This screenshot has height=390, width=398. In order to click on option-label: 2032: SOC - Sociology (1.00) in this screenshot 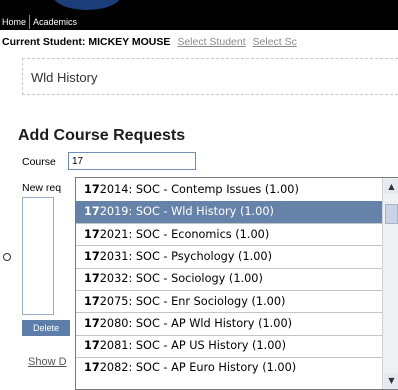, I will do `click(181, 279)`.